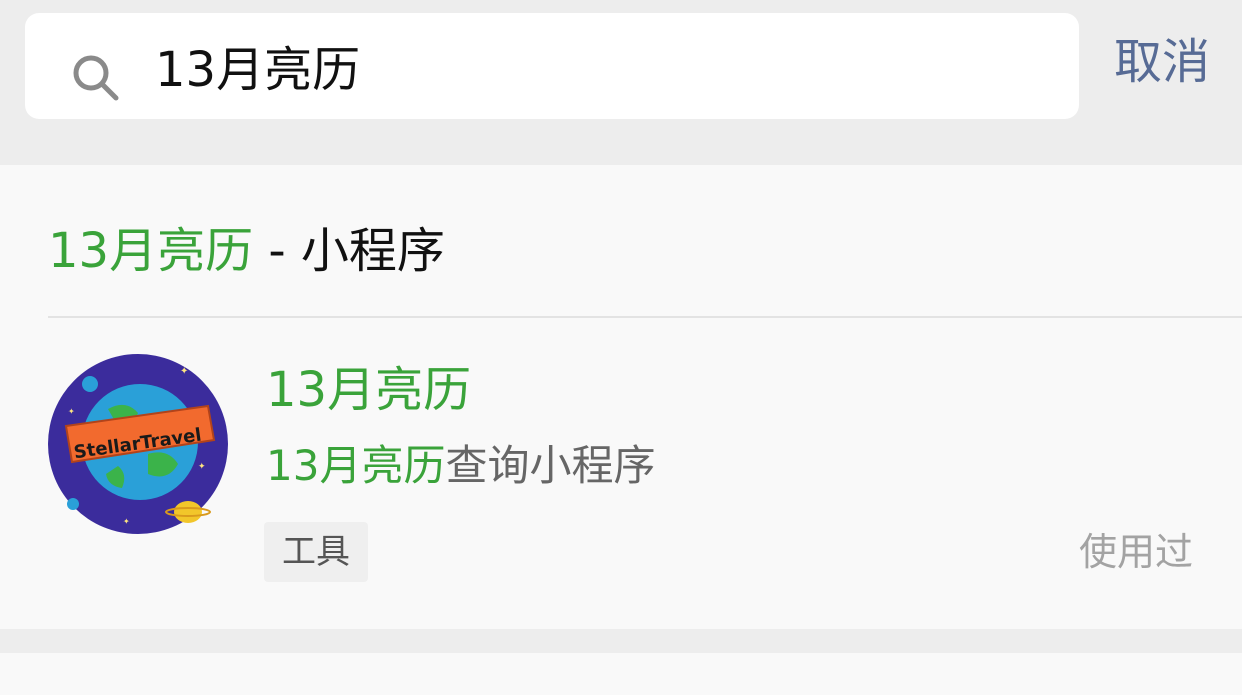 The width and height of the screenshot is (1242, 695). I want to click on search-box, so click(552, 66).